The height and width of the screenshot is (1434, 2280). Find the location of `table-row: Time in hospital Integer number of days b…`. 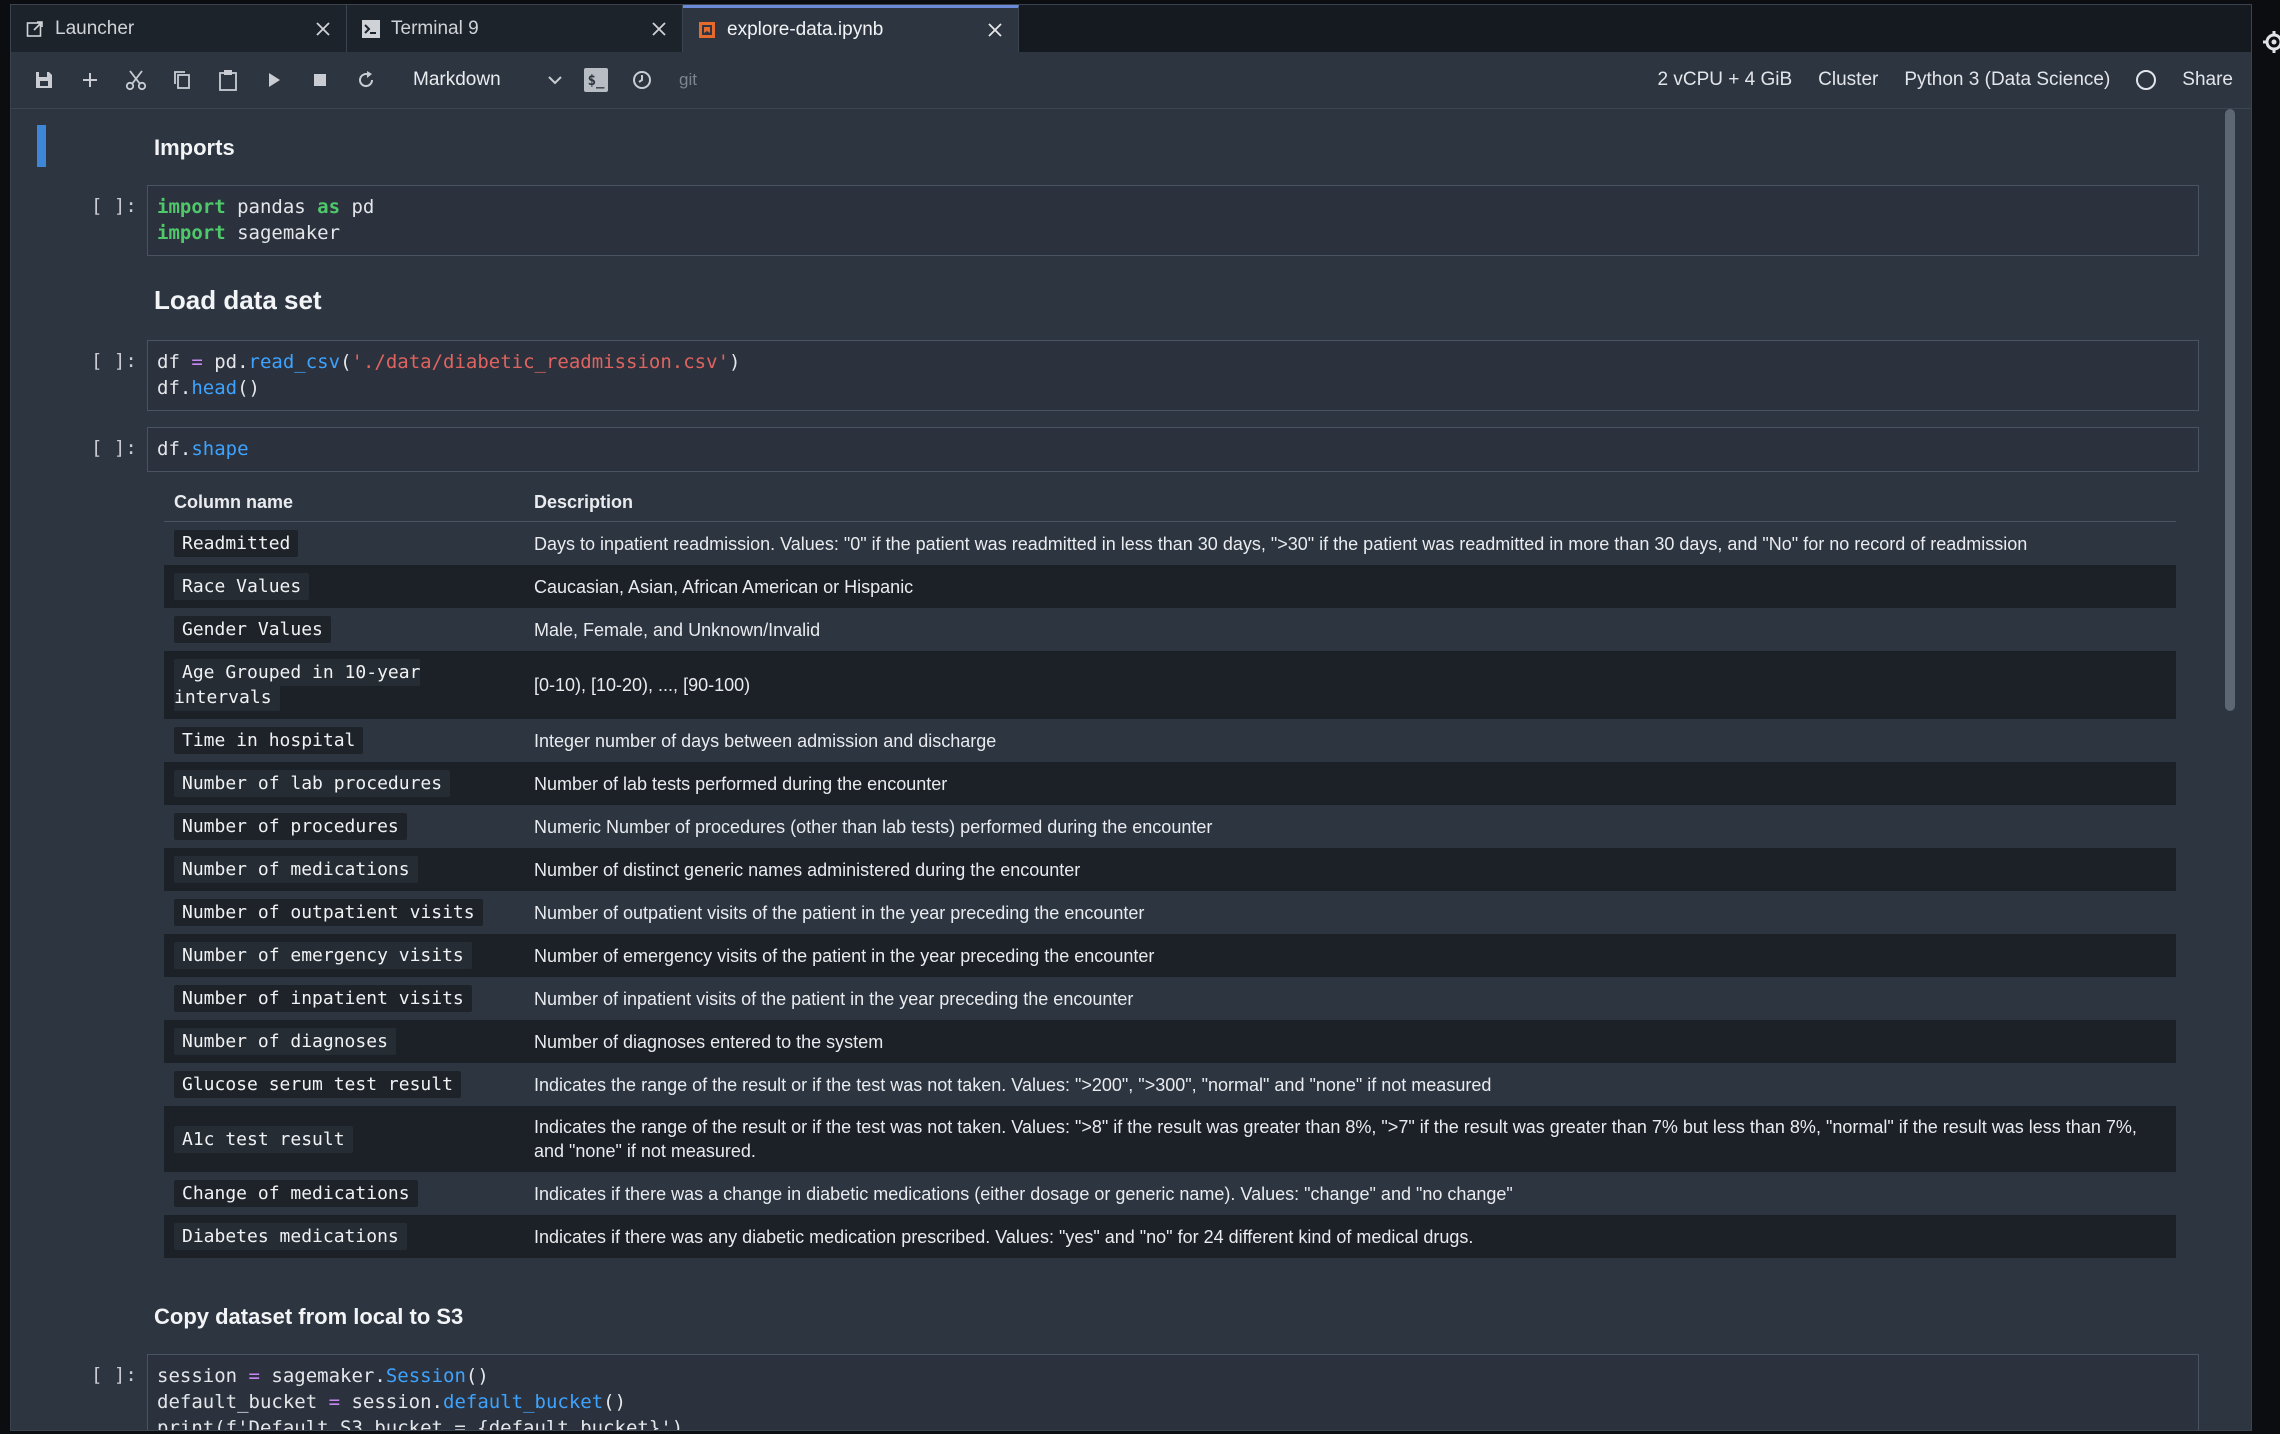

table-row: Time in hospital Integer number of days b… is located at coordinates (1170, 740).